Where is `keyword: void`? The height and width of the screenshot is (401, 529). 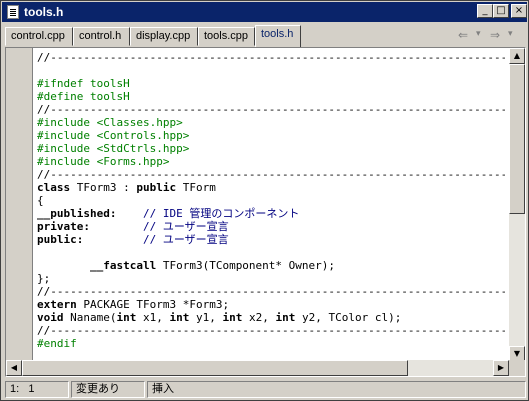 keyword: void is located at coordinates (50, 317).